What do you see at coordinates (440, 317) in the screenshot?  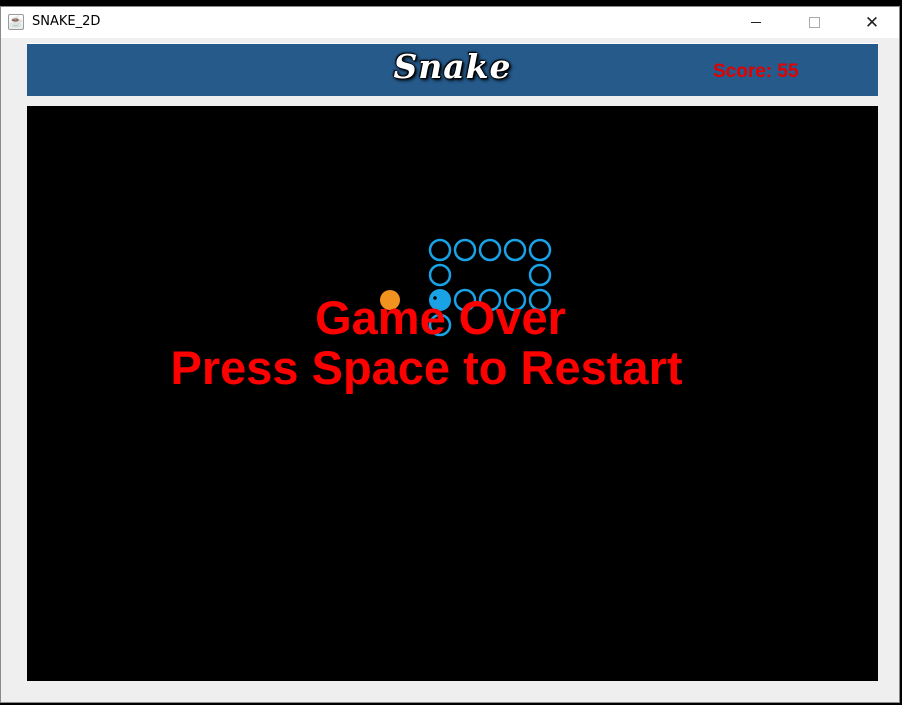 I see `game-over-text: Game Over` at bounding box center [440, 317].